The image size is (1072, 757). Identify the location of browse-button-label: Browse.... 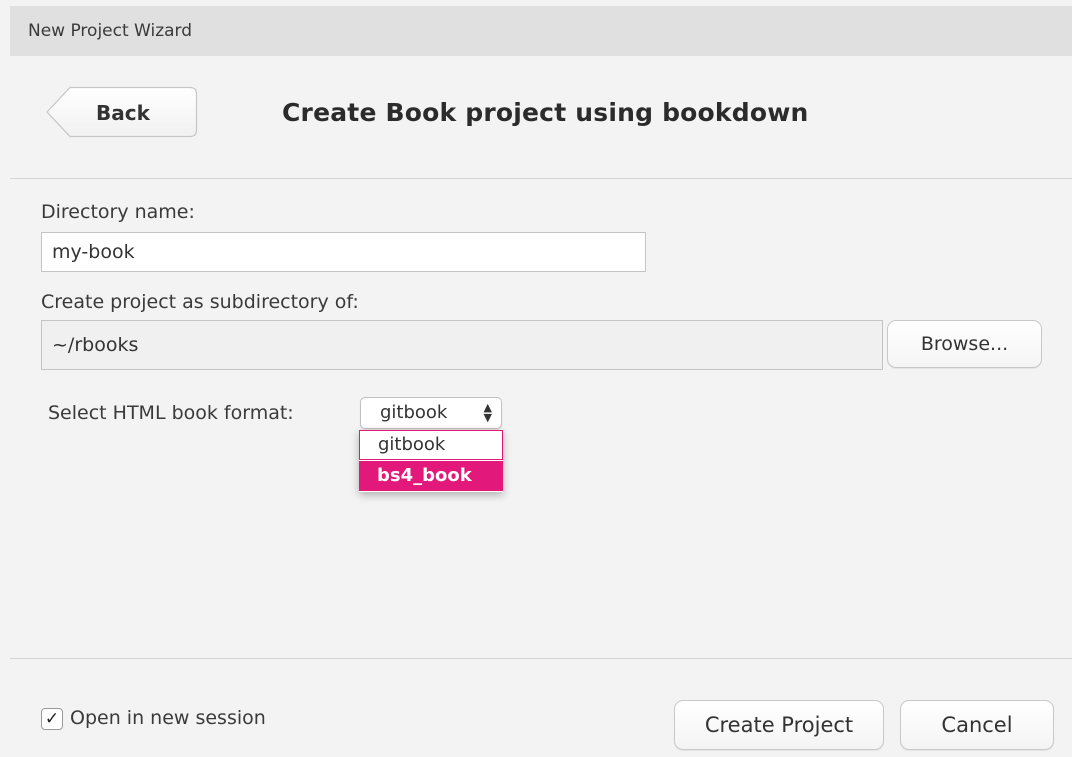
(964, 344).